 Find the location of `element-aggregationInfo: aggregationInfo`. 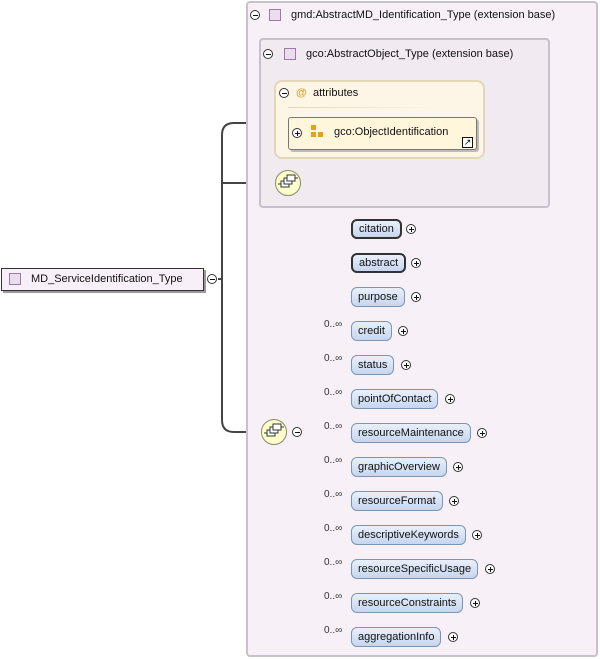

element-aggregationInfo: aggregationInfo is located at coordinates (396, 637).